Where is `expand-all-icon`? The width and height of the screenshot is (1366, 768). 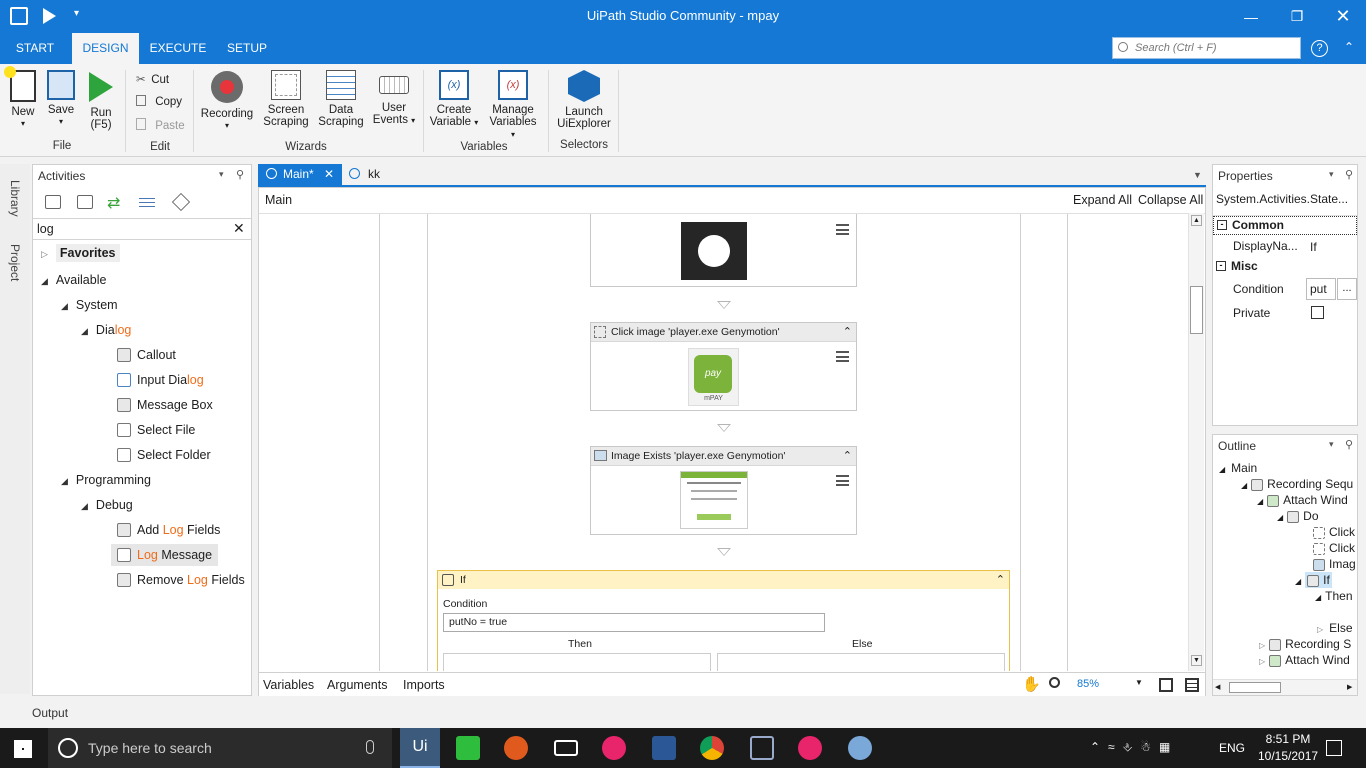 expand-all-icon is located at coordinates (53, 202).